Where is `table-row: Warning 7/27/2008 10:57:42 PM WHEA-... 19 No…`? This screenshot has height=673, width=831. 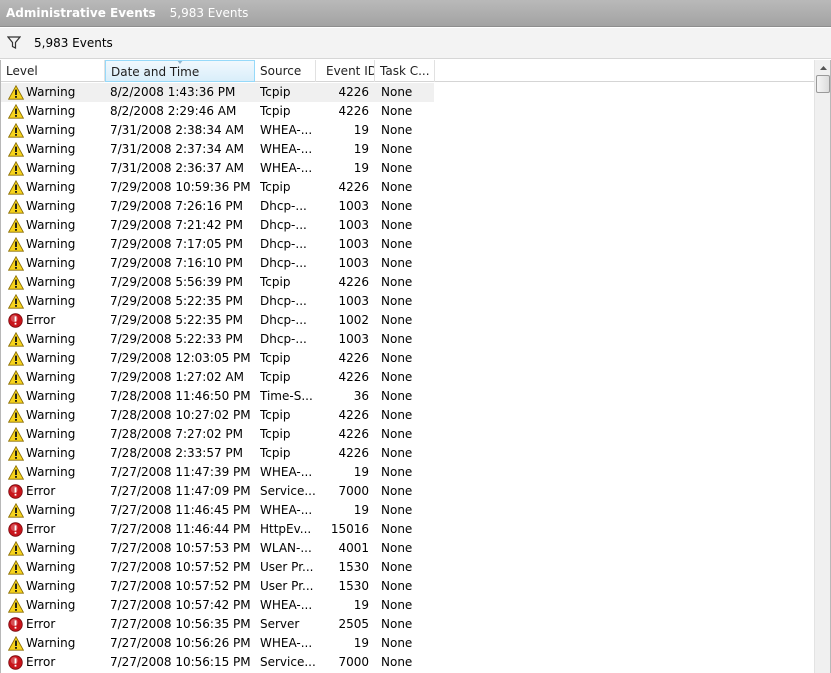 table-row: Warning 7/27/2008 10:57:42 PM WHEA-... 19 No… is located at coordinates (408, 605).